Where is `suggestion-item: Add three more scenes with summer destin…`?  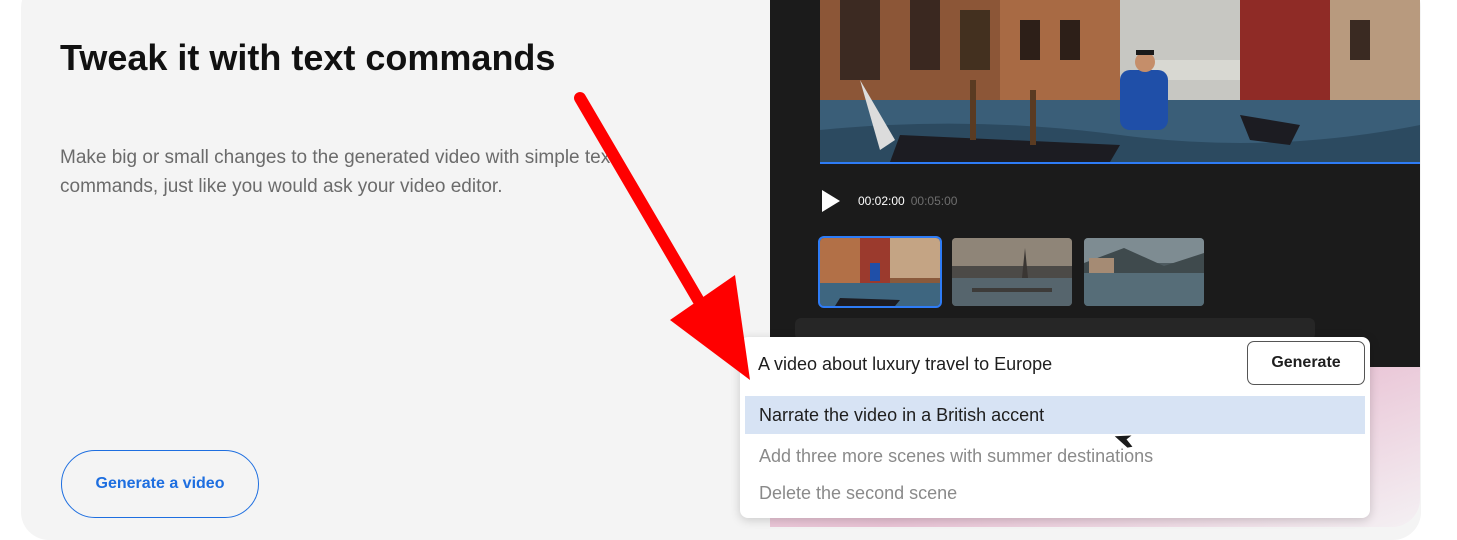
suggestion-item: Add three more scenes with summer destin… is located at coordinates (1055, 456).